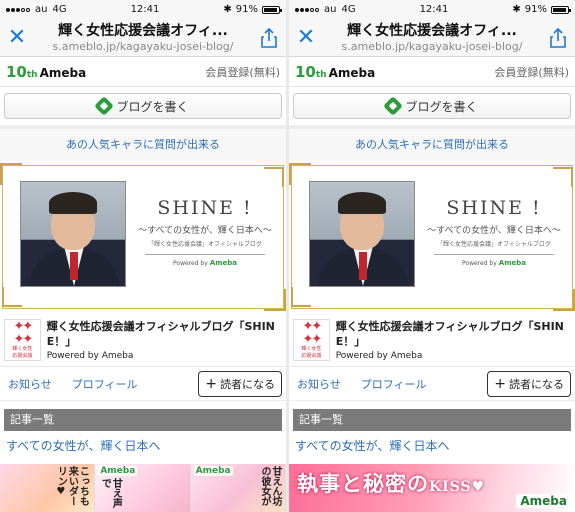 The image size is (575, 512). What do you see at coordinates (238, 488) in the screenshot?
I see `ad-tile: Ameba 甘えん坊の彼女が` at bounding box center [238, 488].